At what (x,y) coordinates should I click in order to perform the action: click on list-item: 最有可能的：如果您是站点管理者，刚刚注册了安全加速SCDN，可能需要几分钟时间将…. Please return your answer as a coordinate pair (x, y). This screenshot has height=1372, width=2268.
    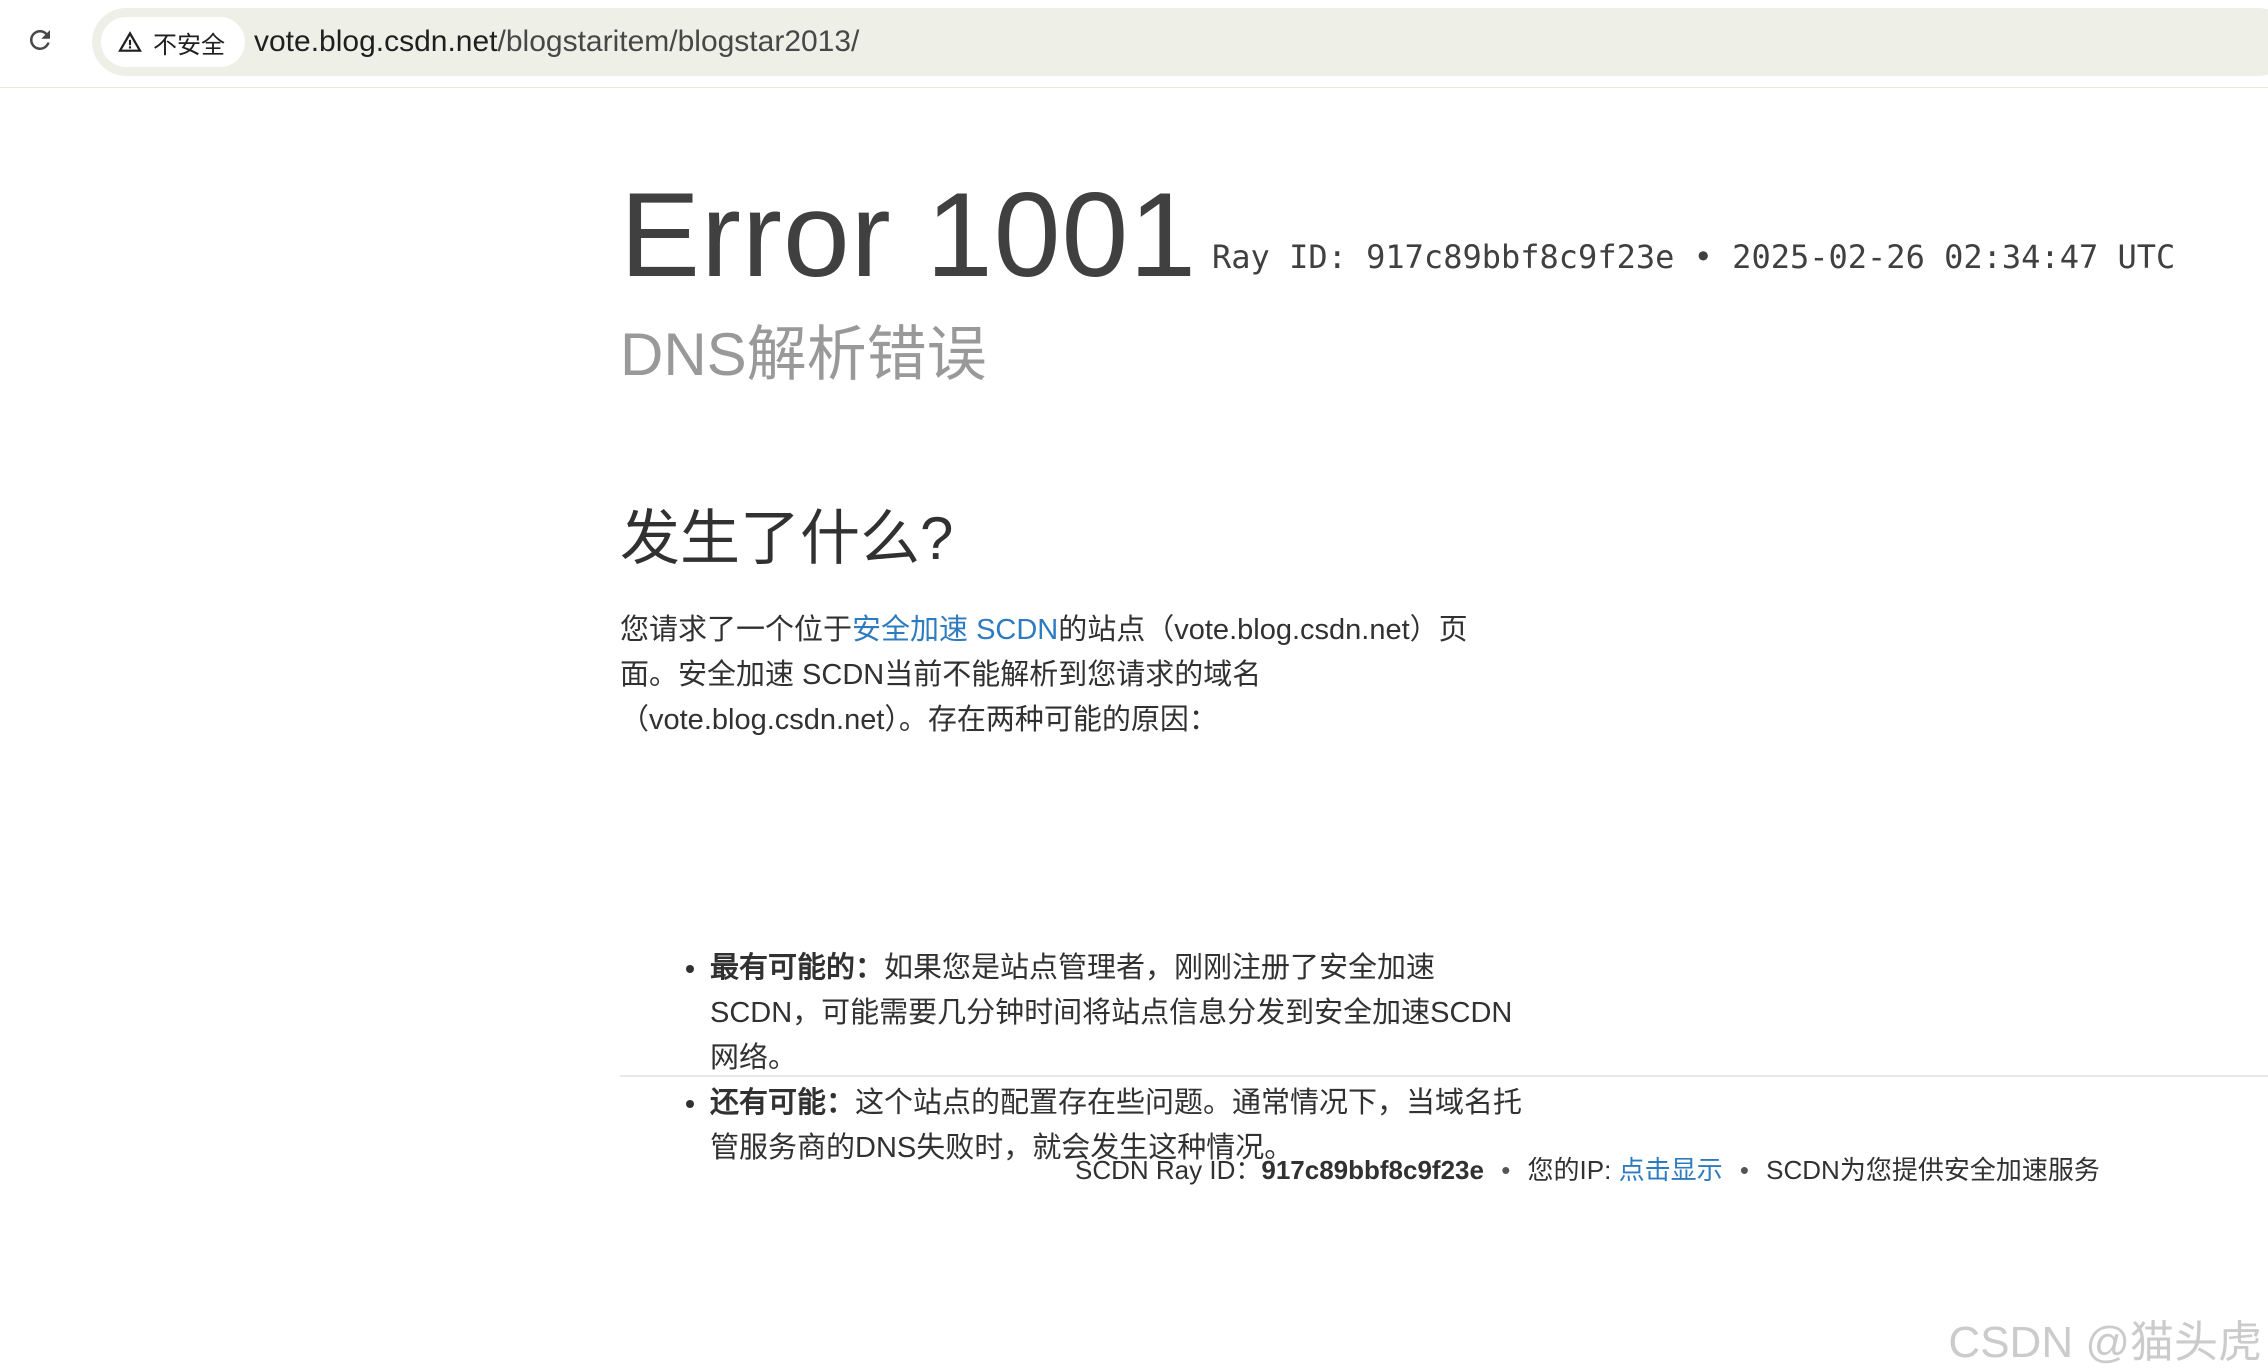
    Looking at the image, I should click on (1113, 1013).